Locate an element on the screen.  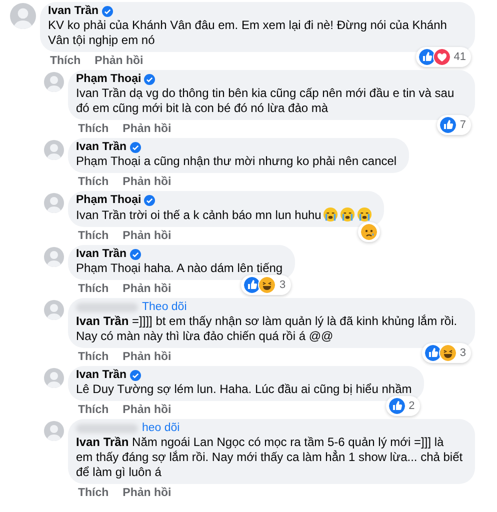
reaction-summary: 41 is located at coordinates (443, 57).